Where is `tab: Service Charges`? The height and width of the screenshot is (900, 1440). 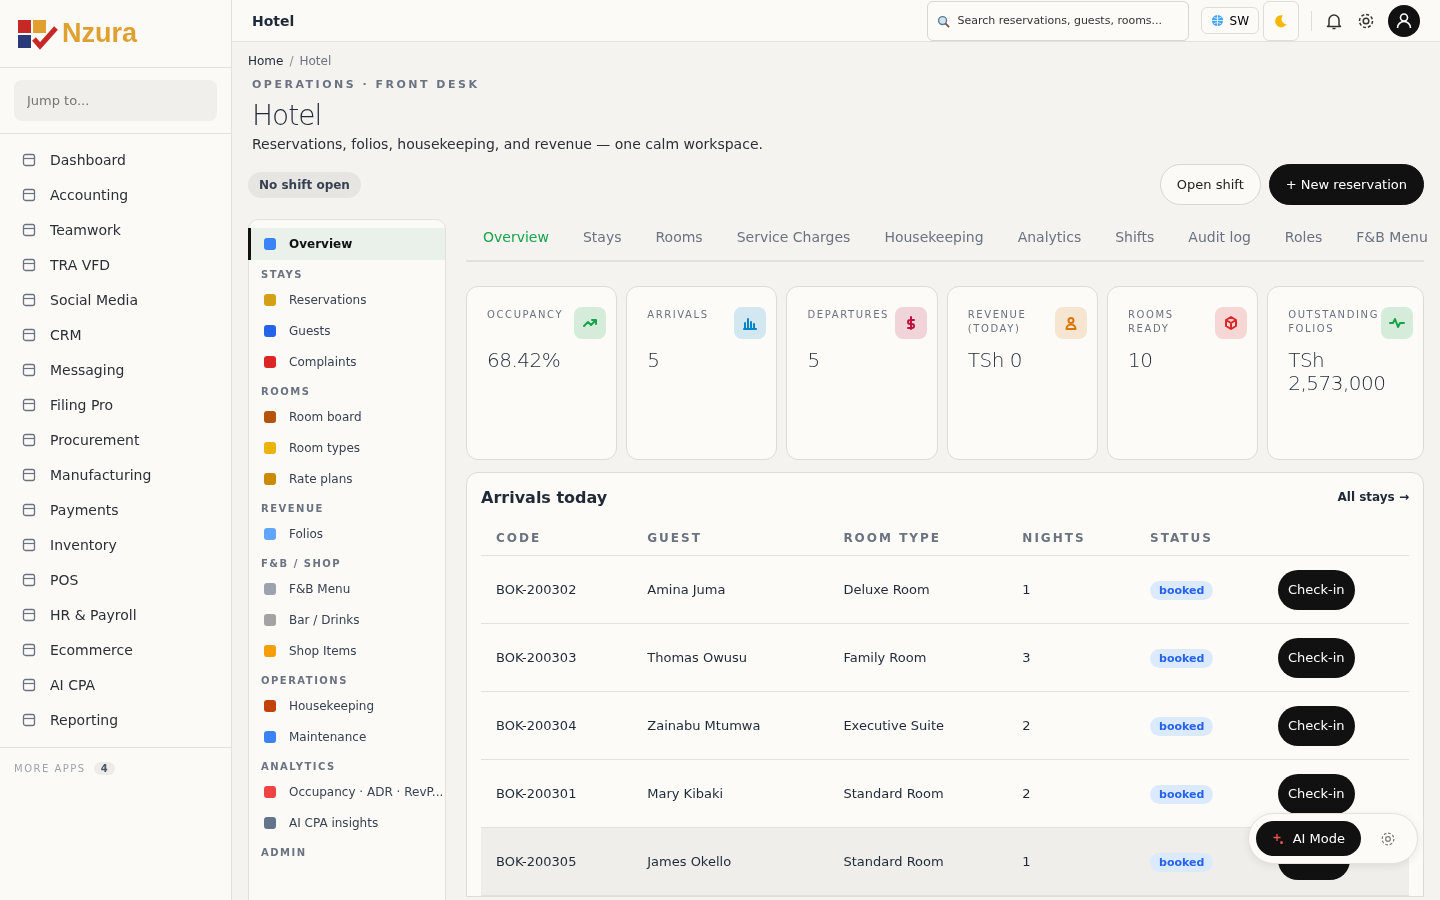 tab: Service Charges is located at coordinates (793, 239).